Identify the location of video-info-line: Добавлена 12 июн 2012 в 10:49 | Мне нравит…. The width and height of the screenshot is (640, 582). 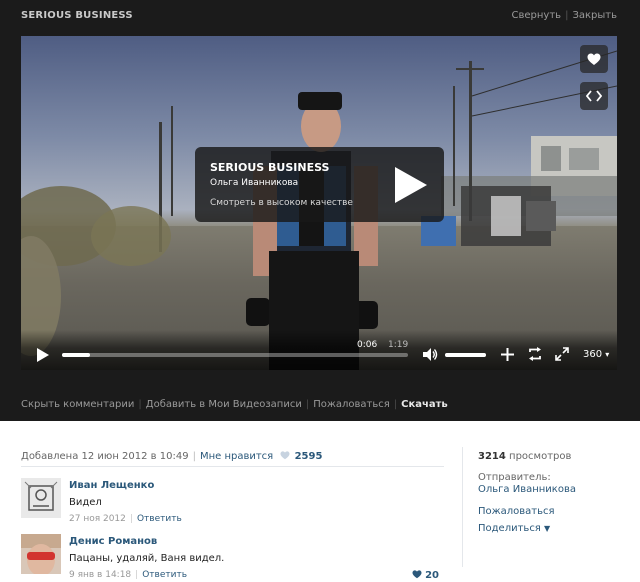
(171, 456).